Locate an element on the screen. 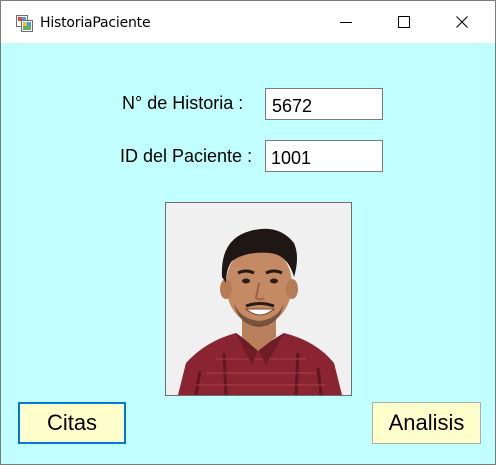 This screenshot has width=496, height=465. minimize-icon is located at coordinates (346, 22).